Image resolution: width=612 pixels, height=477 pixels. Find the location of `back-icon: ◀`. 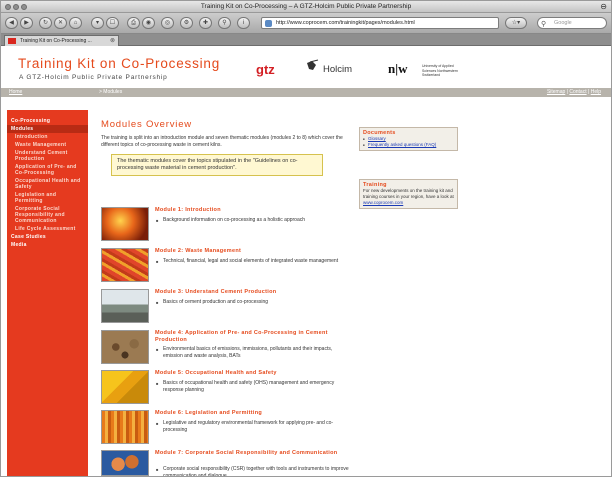

back-icon: ◀ is located at coordinates (11, 23).